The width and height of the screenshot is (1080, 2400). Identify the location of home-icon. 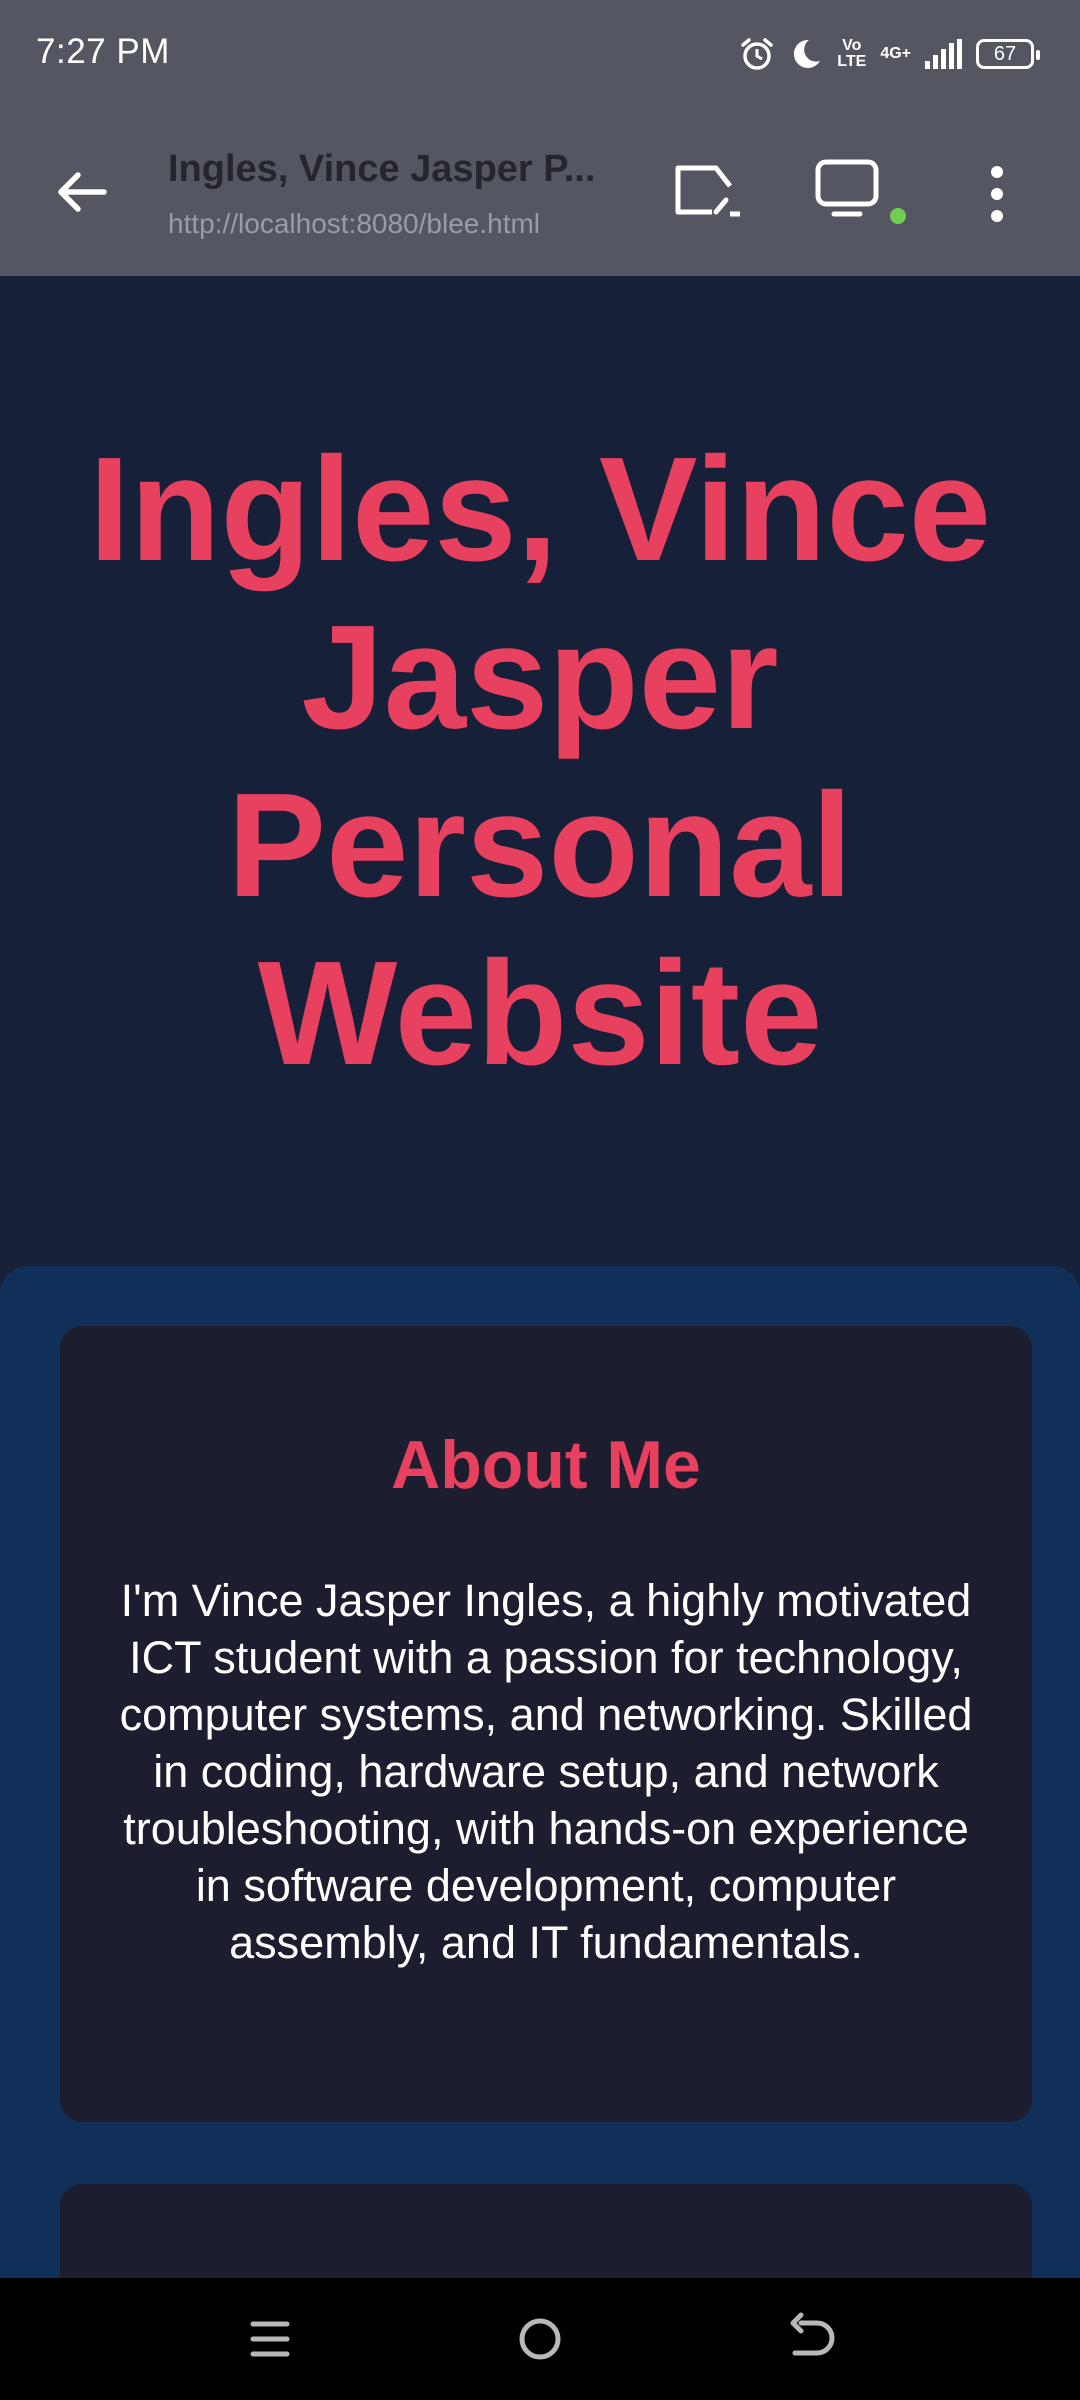
(540, 2339).